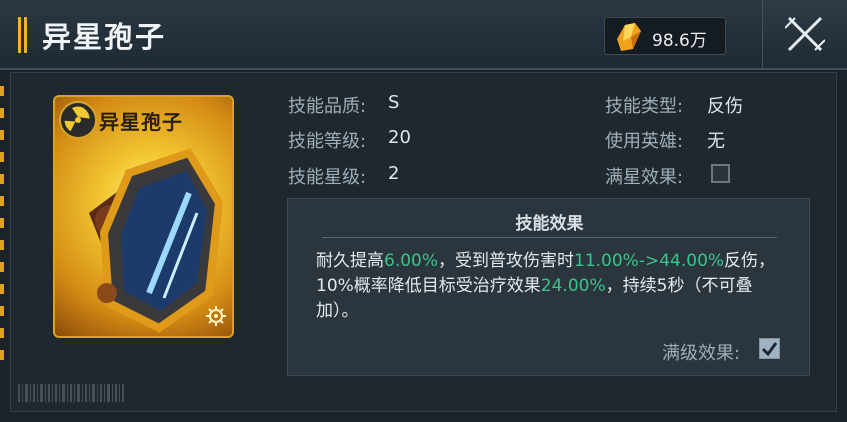 The width and height of the screenshot is (847, 422). What do you see at coordinates (350, 261) in the screenshot?
I see `effect-text-segment: 耐久提高` at bounding box center [350, 261].